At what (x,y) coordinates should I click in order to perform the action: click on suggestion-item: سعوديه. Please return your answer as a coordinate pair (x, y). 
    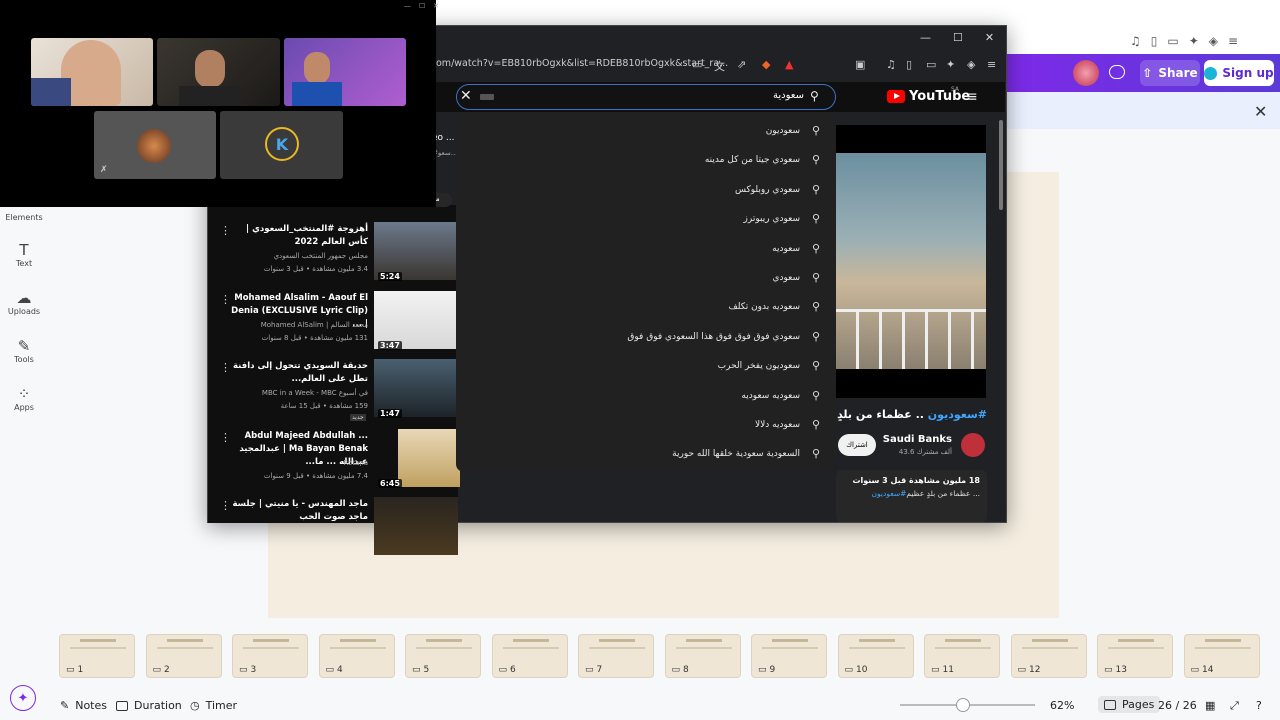
    Looking at the image, I should click on (786, 249).